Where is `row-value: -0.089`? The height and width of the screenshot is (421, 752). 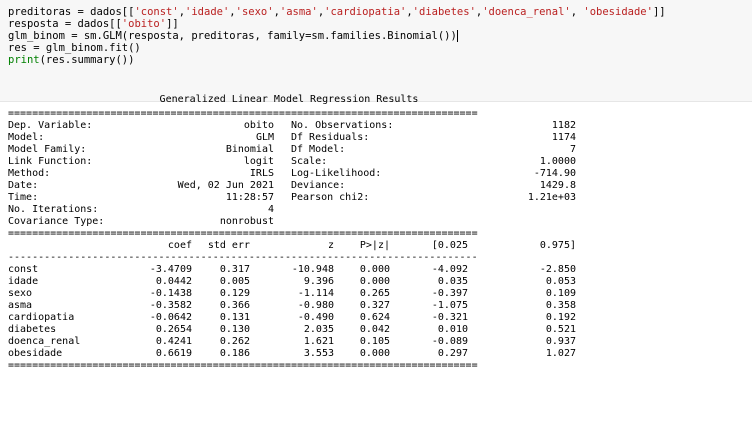
row-value: -0.089 is located at coordinates (449, 341).